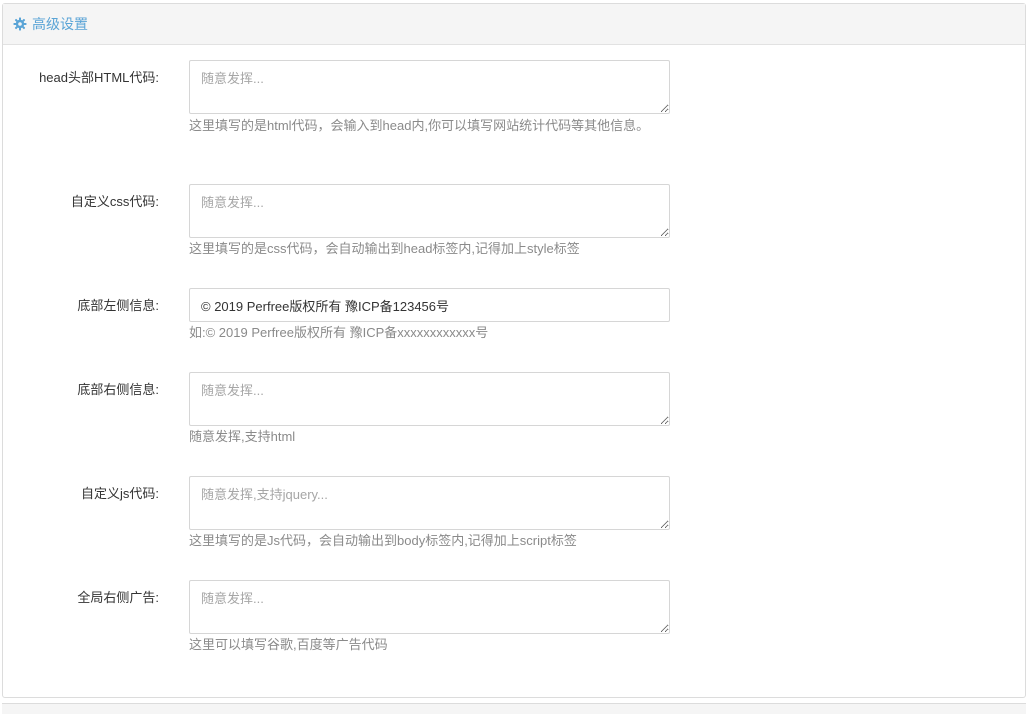 Image resolution: width=1035 pixels, height=714 pixels. I want to click on head-html-textarea, so click(429, 87).